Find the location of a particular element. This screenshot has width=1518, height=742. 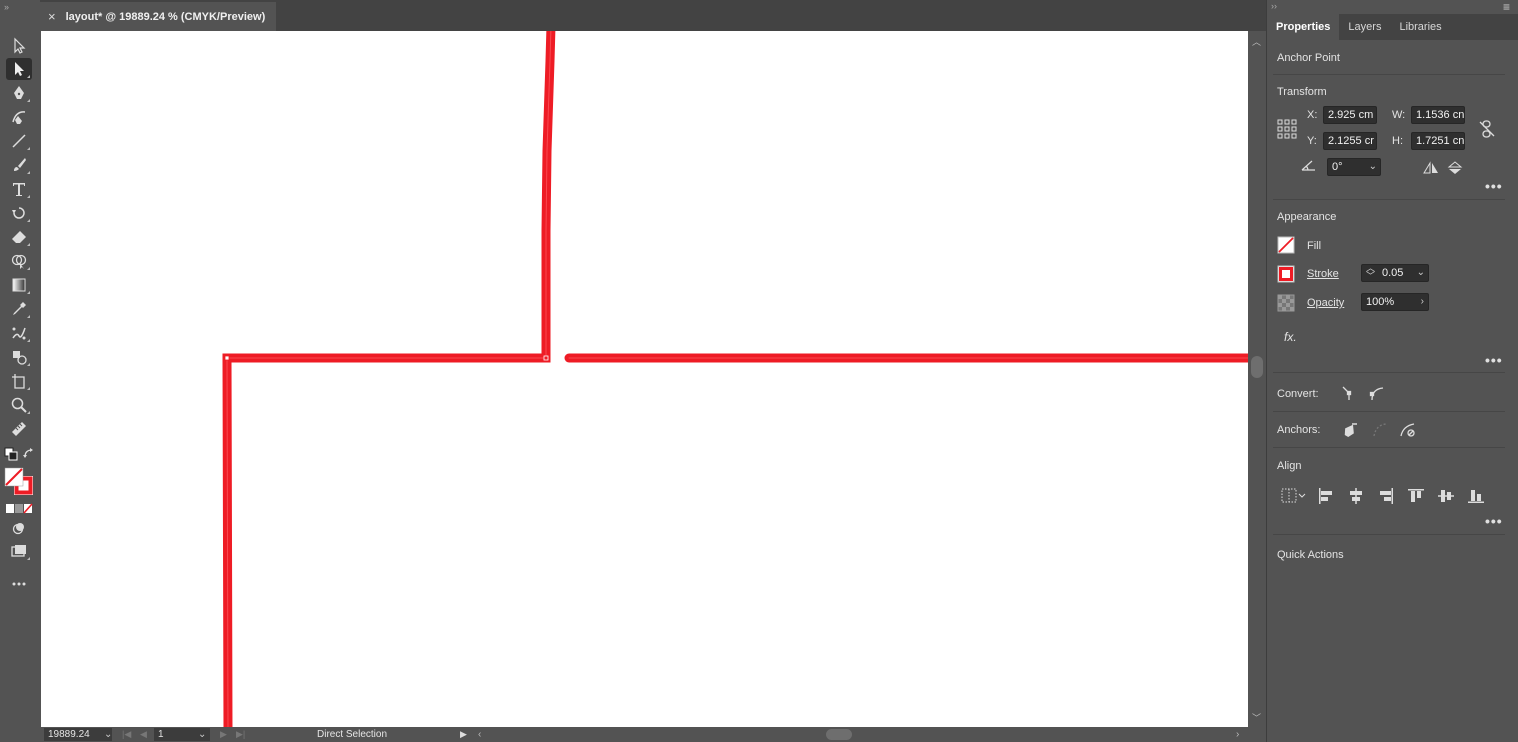

align-vertical-center-icon is located at coordinates (1446, 496).